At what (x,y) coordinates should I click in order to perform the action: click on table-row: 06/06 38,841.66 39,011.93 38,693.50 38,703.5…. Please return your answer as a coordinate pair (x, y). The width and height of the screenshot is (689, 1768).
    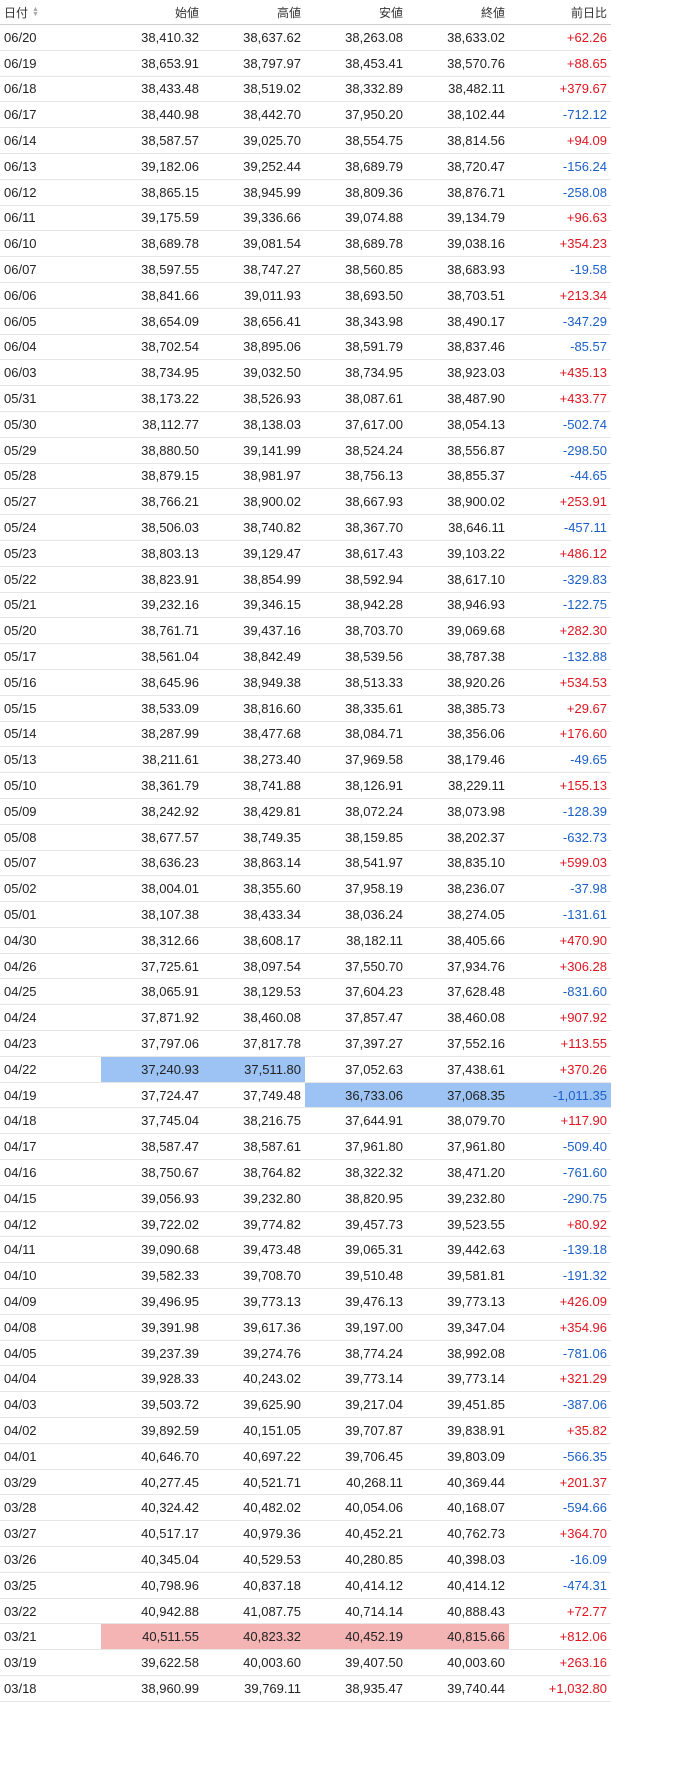
    Looking at the image, I should click on (305, 296).